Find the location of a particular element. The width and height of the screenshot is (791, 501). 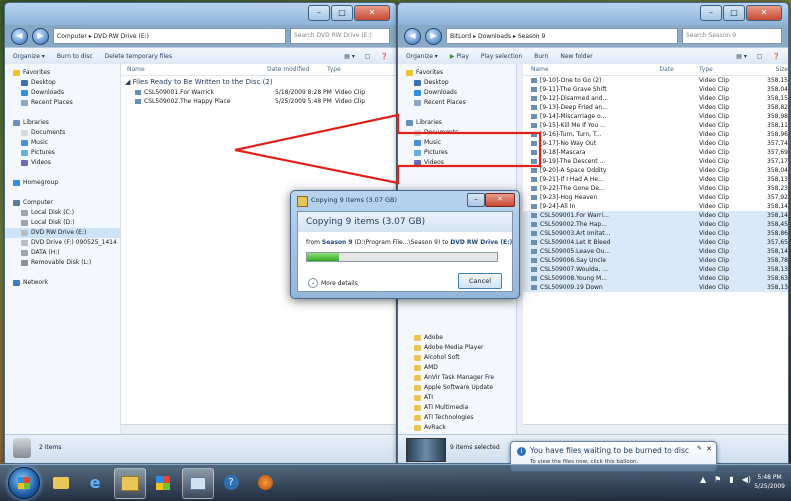

column-date: Date modified is located at coordinates (297, 69).